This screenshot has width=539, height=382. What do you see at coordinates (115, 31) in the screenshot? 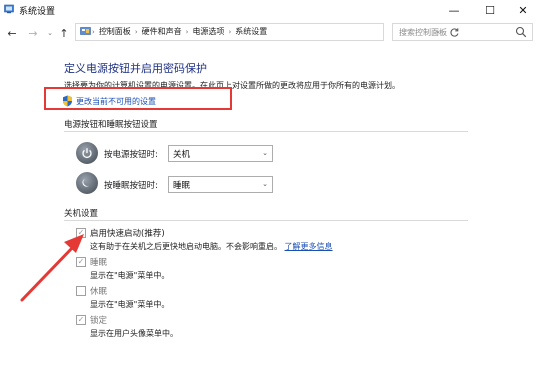
I see `breadcrumb-item-control-panel: 控制面板` at bounding box center [115, 31].